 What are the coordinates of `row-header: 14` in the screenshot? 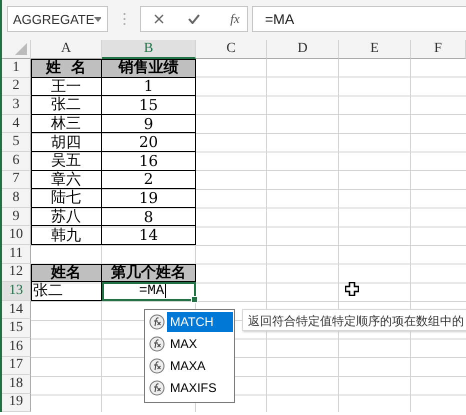 It's located at (16, 310).